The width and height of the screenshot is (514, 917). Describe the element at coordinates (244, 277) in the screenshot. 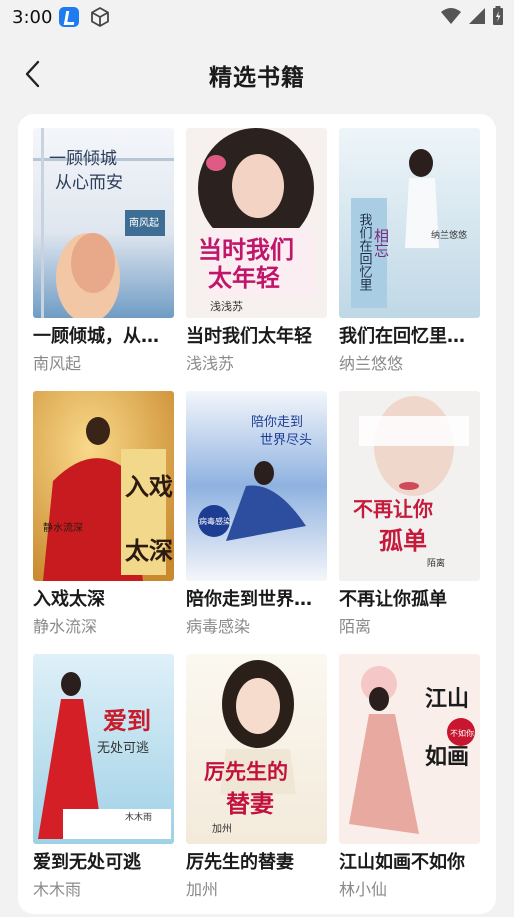

I see `cover-subtitle: 太年轻` at that location.